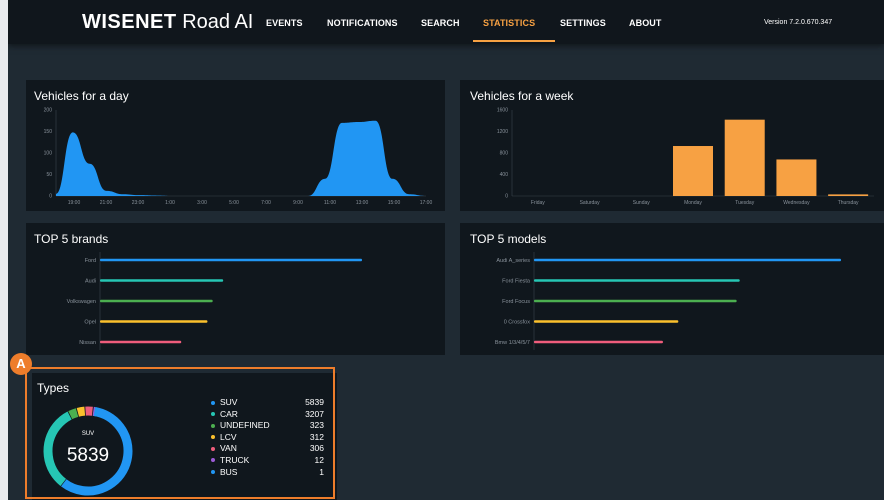 The height and width of the screenshot is (500, 884). I want to click on nav-notifications: NOTIFICATIONS, so click(362, 23).